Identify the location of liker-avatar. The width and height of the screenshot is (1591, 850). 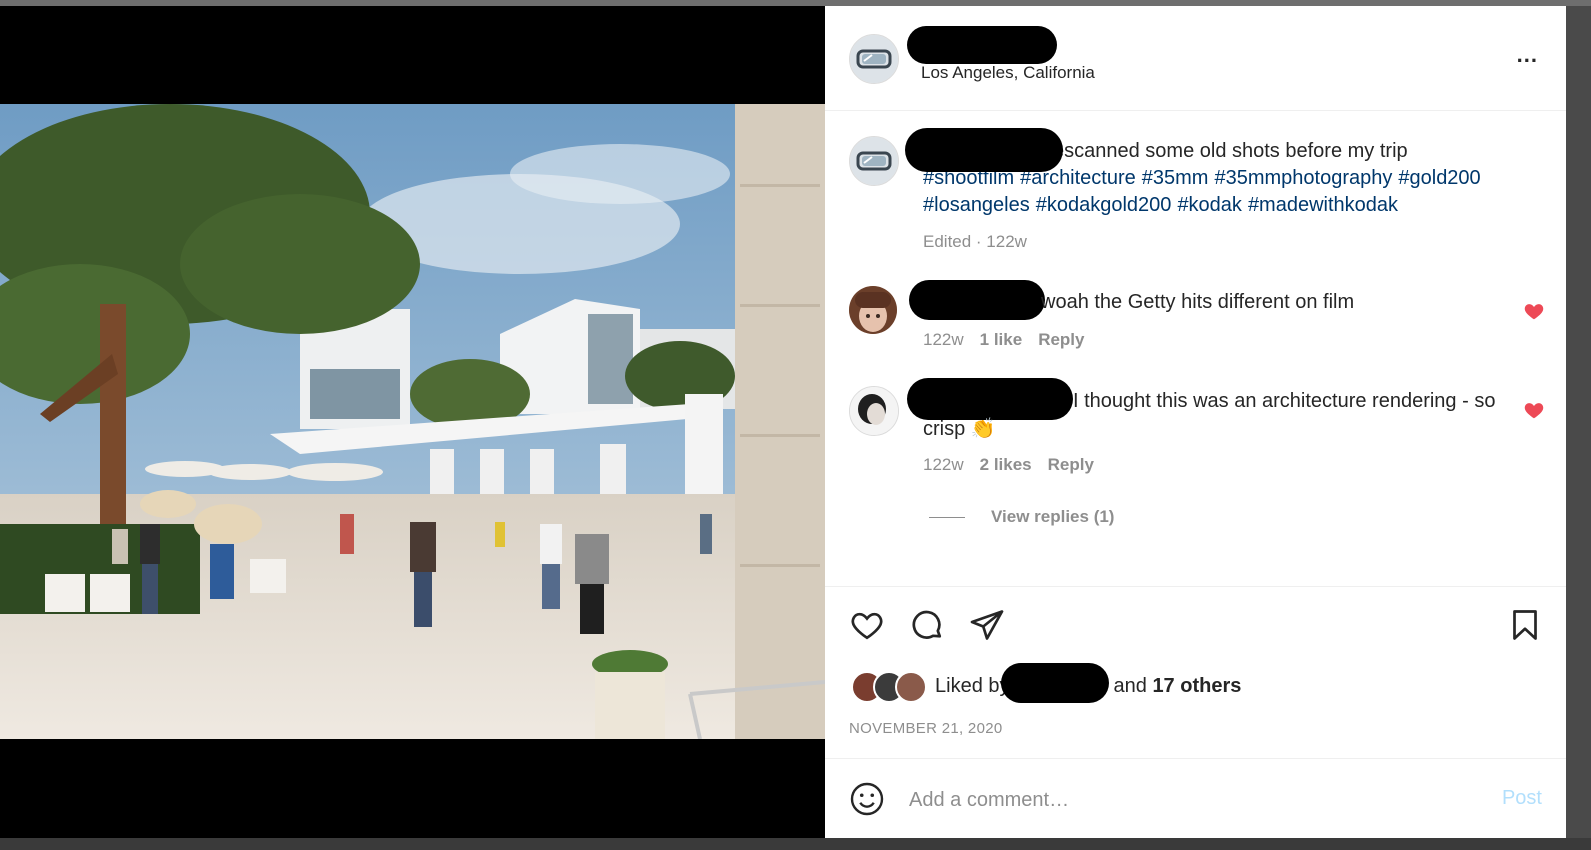
(911, 687).